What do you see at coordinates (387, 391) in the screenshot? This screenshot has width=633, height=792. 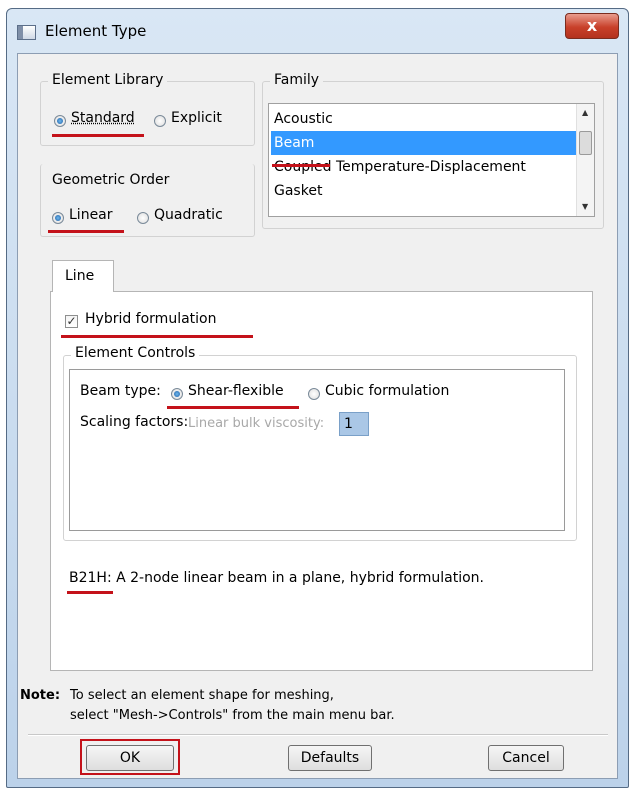 I see `cubic-formulation-label: Cubic formulation` at bounding box center [387, 391].